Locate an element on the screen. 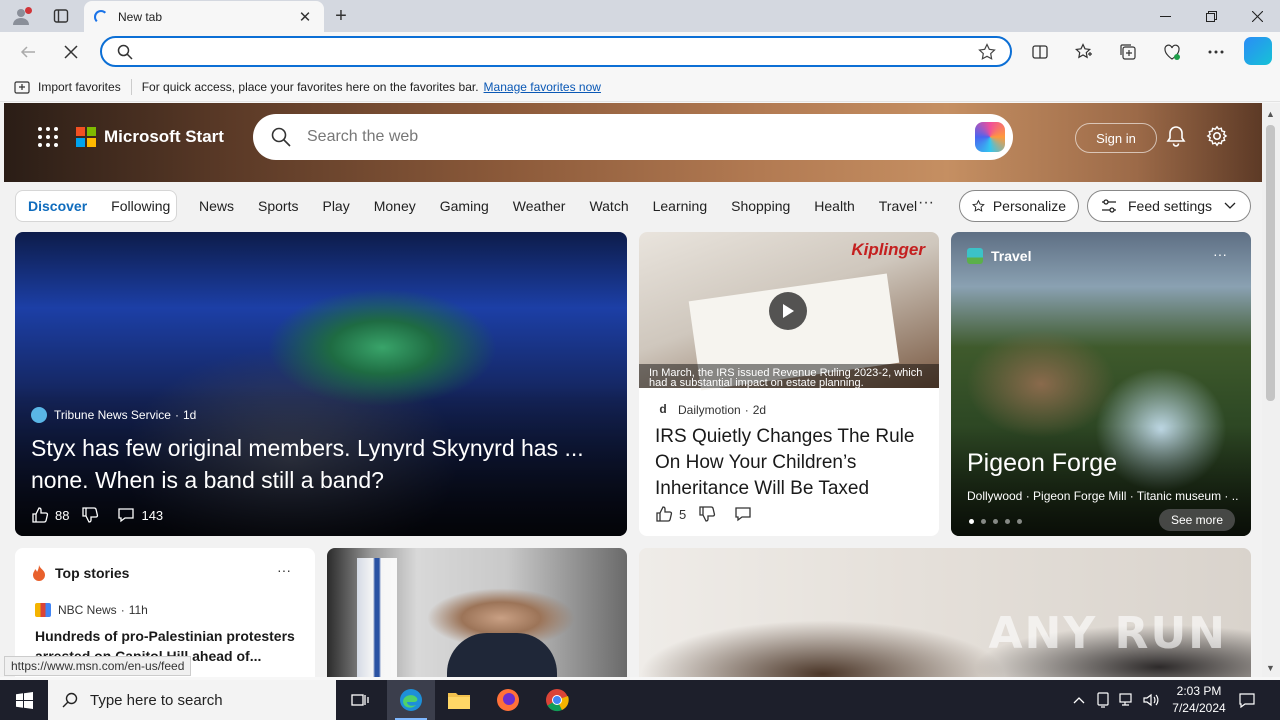 The image size is (1280, 720). network-icon is located at coordinates (1125, 699).